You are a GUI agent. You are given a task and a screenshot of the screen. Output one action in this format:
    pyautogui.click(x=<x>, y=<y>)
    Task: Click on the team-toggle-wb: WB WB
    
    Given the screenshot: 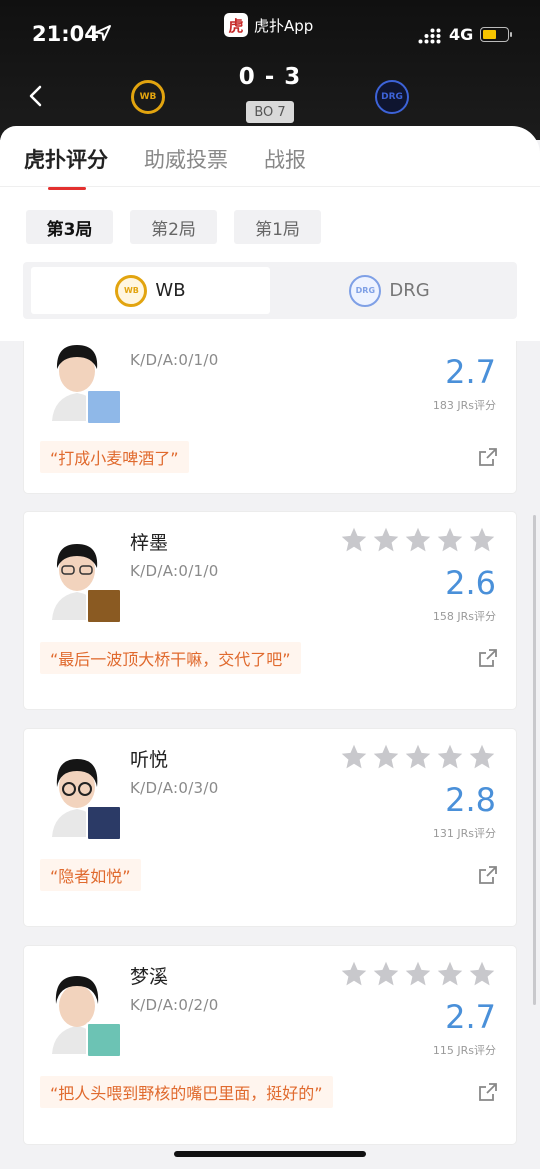 What is the action you would take?
    pyautogui.click(x=150, y=290)
    